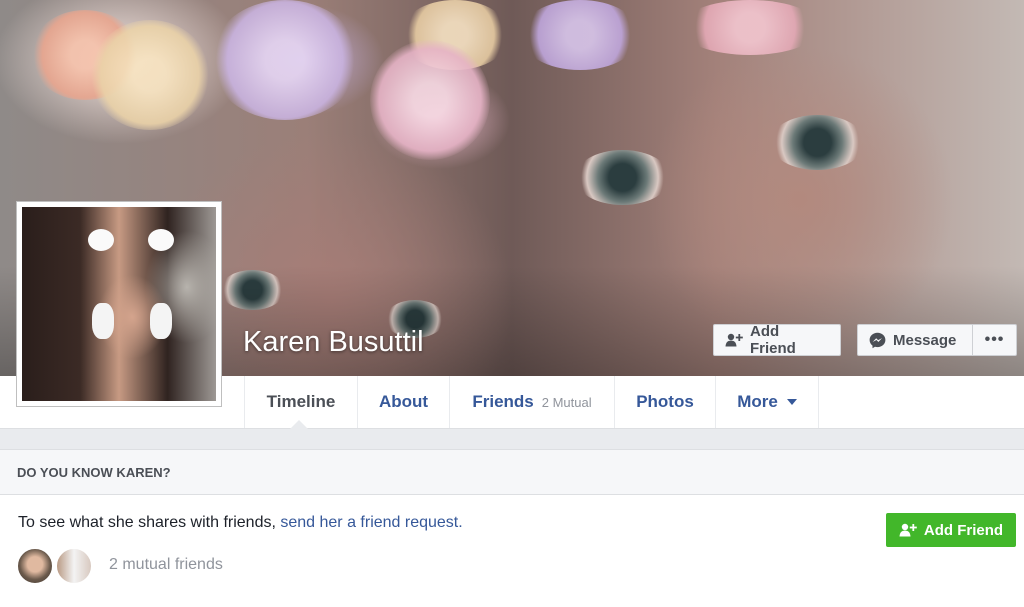  I want to click on active-tab-indicator, so click(299, 424).